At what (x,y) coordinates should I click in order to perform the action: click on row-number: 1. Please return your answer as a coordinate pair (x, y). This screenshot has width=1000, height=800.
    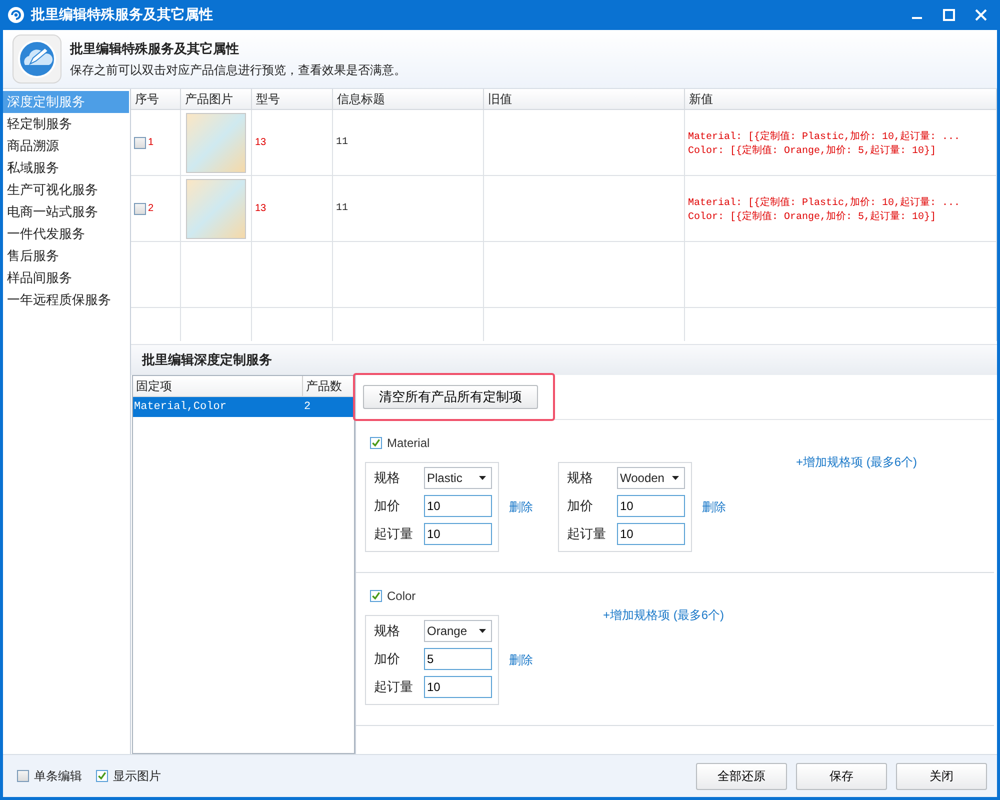
    Looking at the image, I should click on (151, 142).